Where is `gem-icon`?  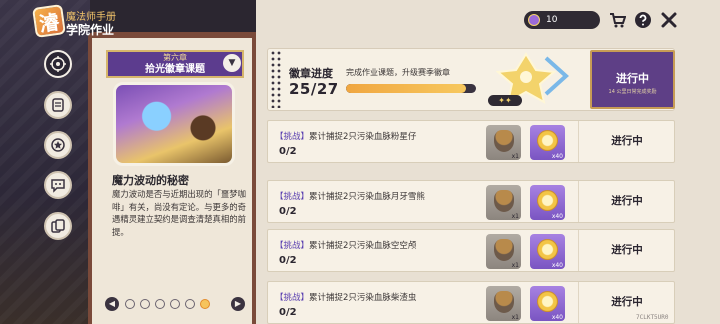 gem-icon is located at coordinates (534, 20).